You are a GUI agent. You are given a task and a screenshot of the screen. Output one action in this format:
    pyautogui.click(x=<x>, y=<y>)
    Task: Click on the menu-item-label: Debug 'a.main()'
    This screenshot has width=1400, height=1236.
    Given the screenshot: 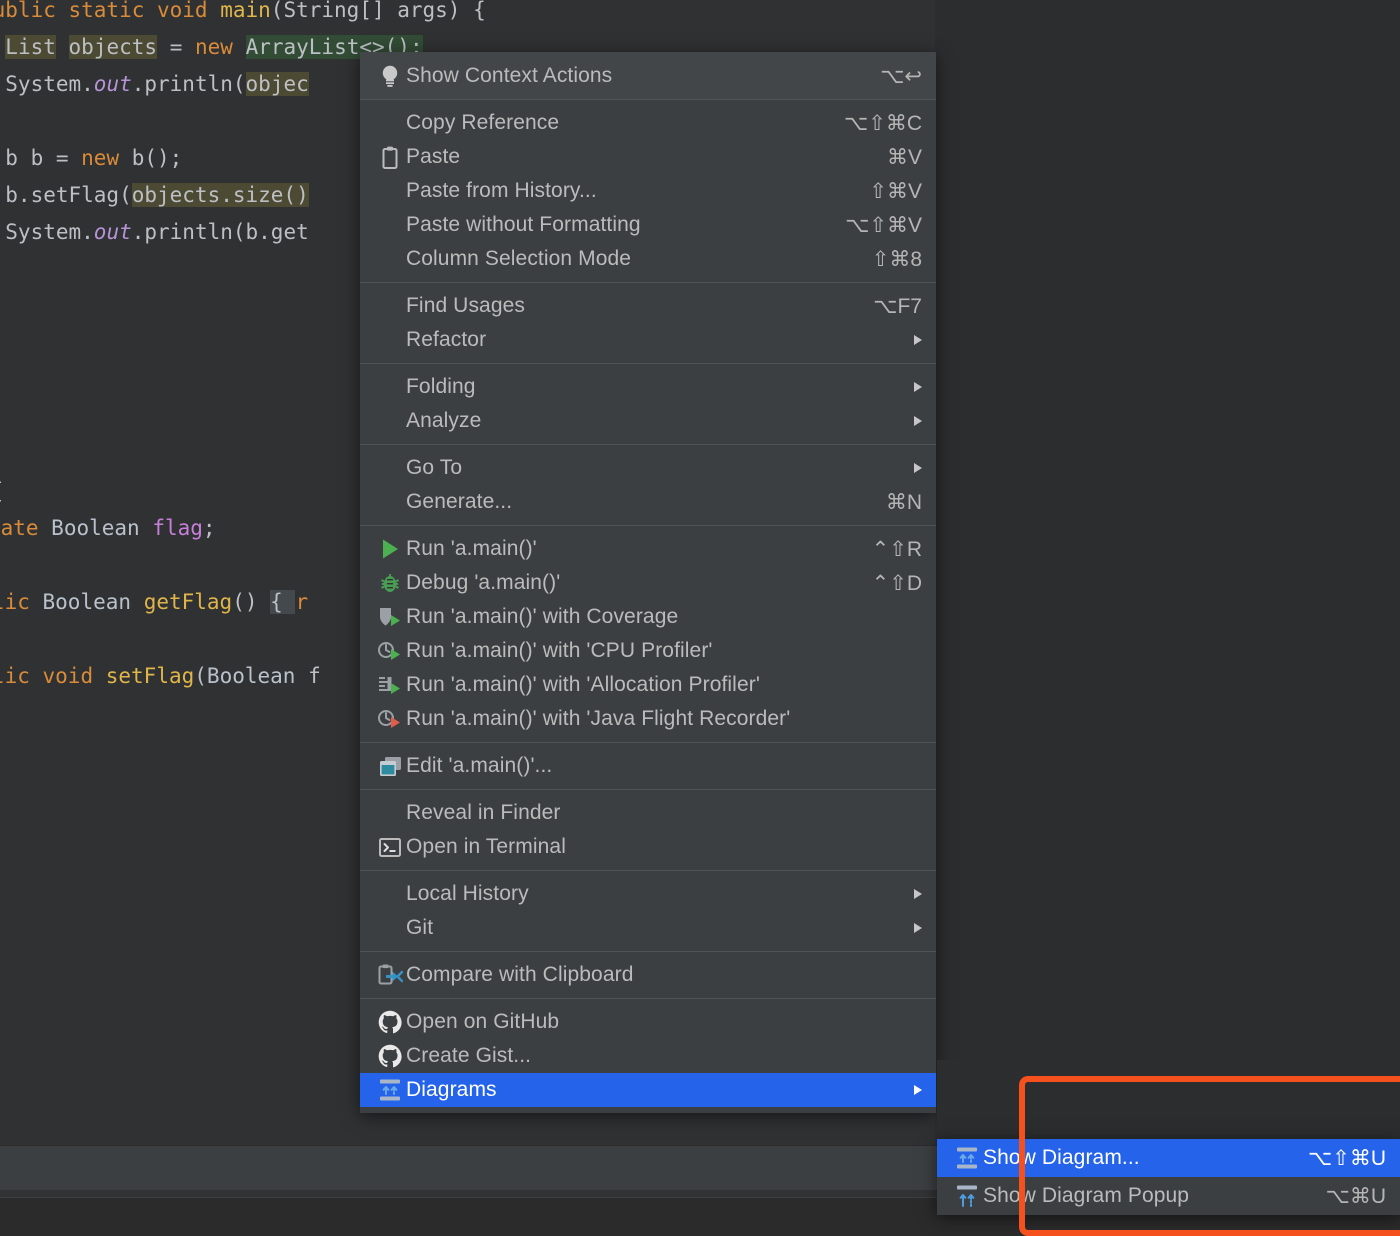 What is the action you would take?
    pyautogui.click(x=483, y=582)
    